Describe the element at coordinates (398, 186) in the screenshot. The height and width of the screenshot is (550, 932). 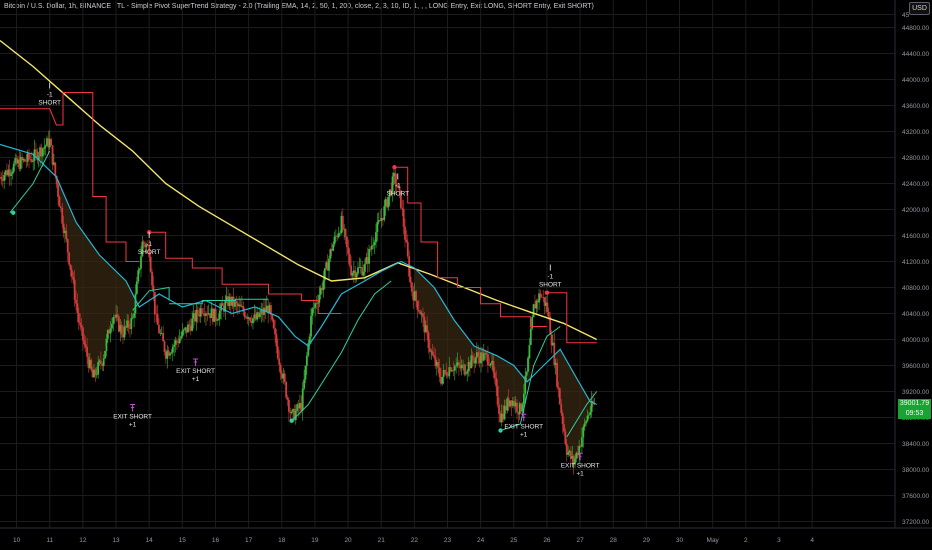
I see `short-signal-label: -1` at that location.